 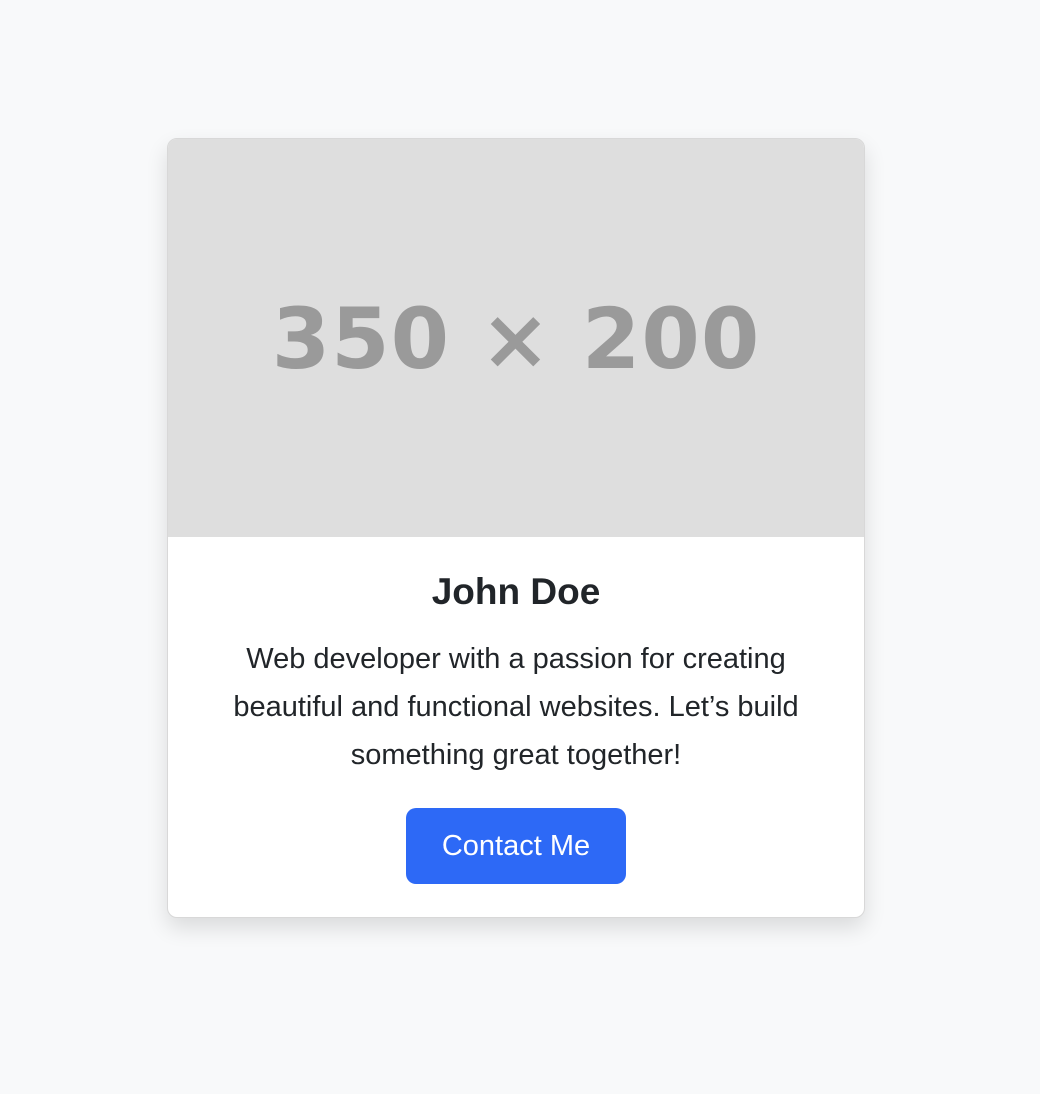 What do you see at coordinates (516, 846) in the screenshot?
I see `contact-me-button: Contact Me` at bounding box center [516, 846].